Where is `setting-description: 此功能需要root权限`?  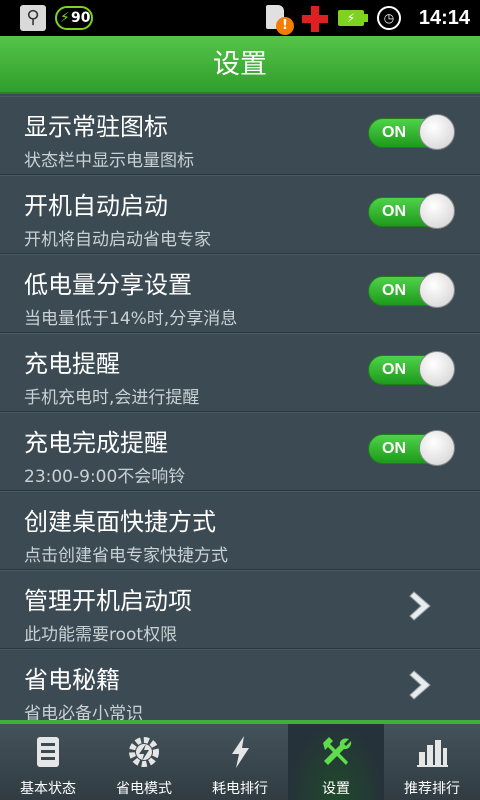 setting-description: 此功能需要root权限 is located at coordinates (101, 635).